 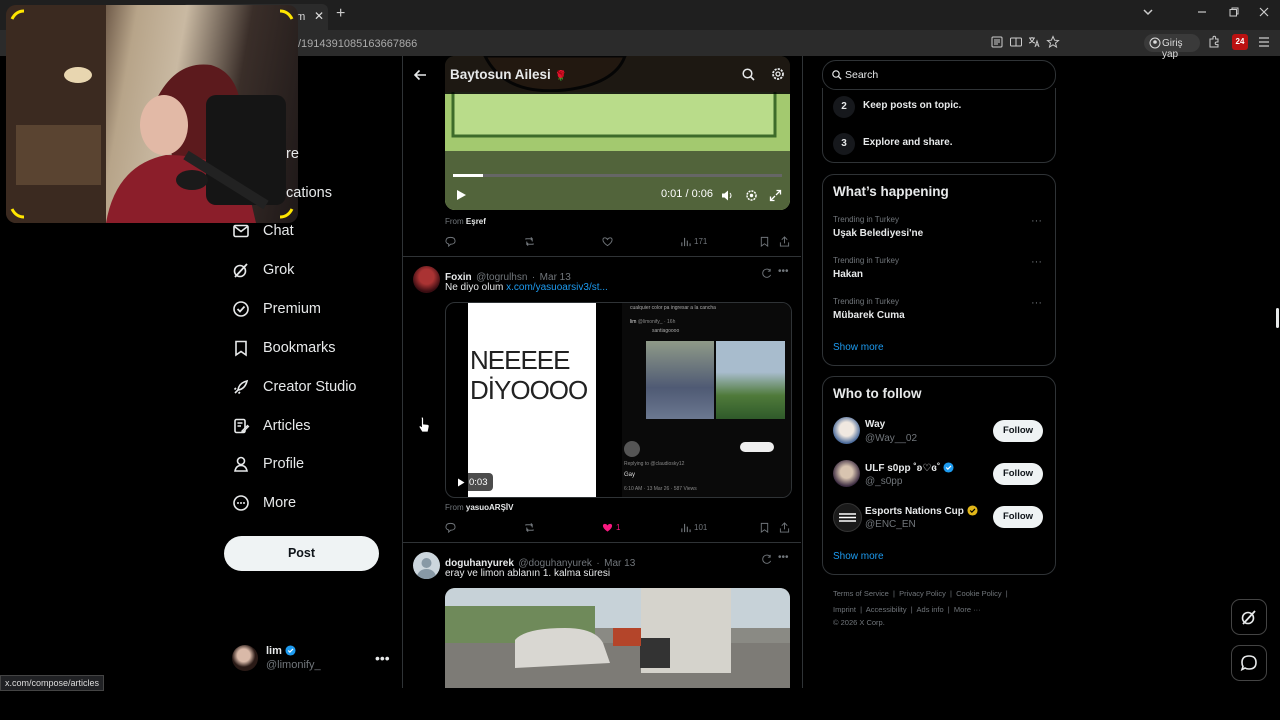 What do you see at coordinates (611, 527) in the screenshot?
I see `like-button: 1` at bounding box center [611, 527].